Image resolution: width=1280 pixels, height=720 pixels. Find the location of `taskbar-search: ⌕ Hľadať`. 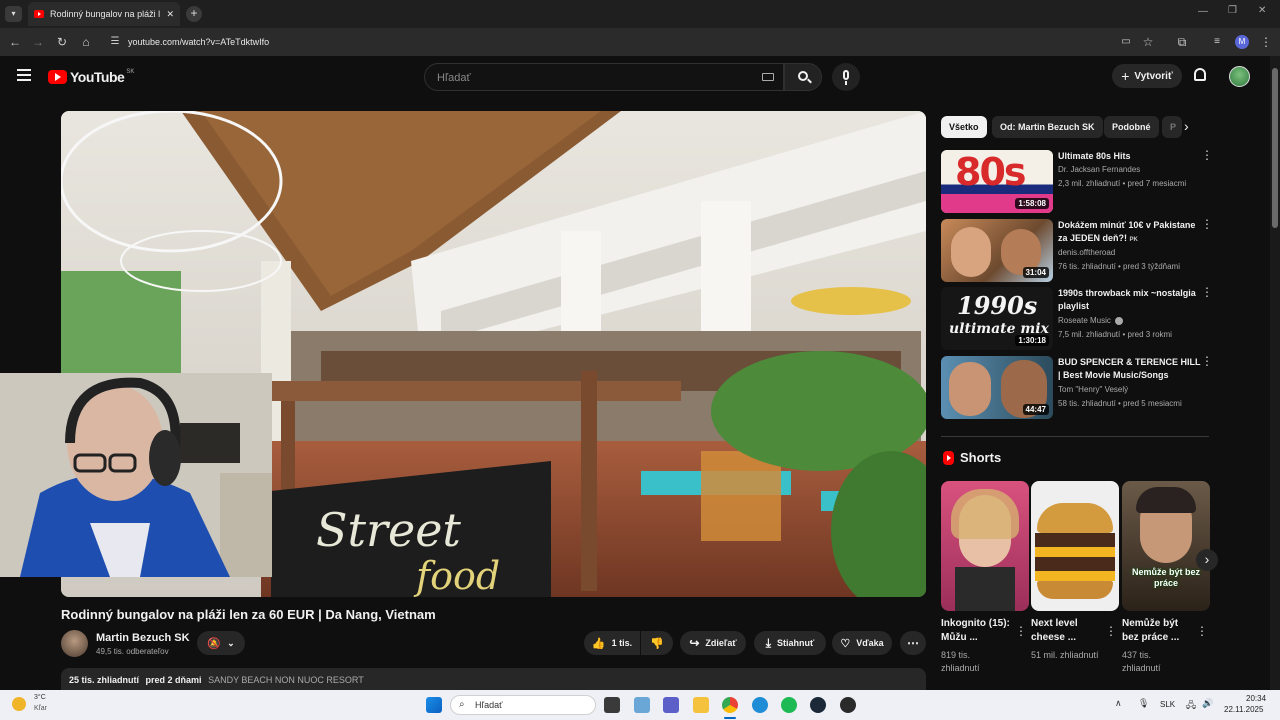

taskbar-search: ⌕ Hľadať is located at coordinates (523, 705).